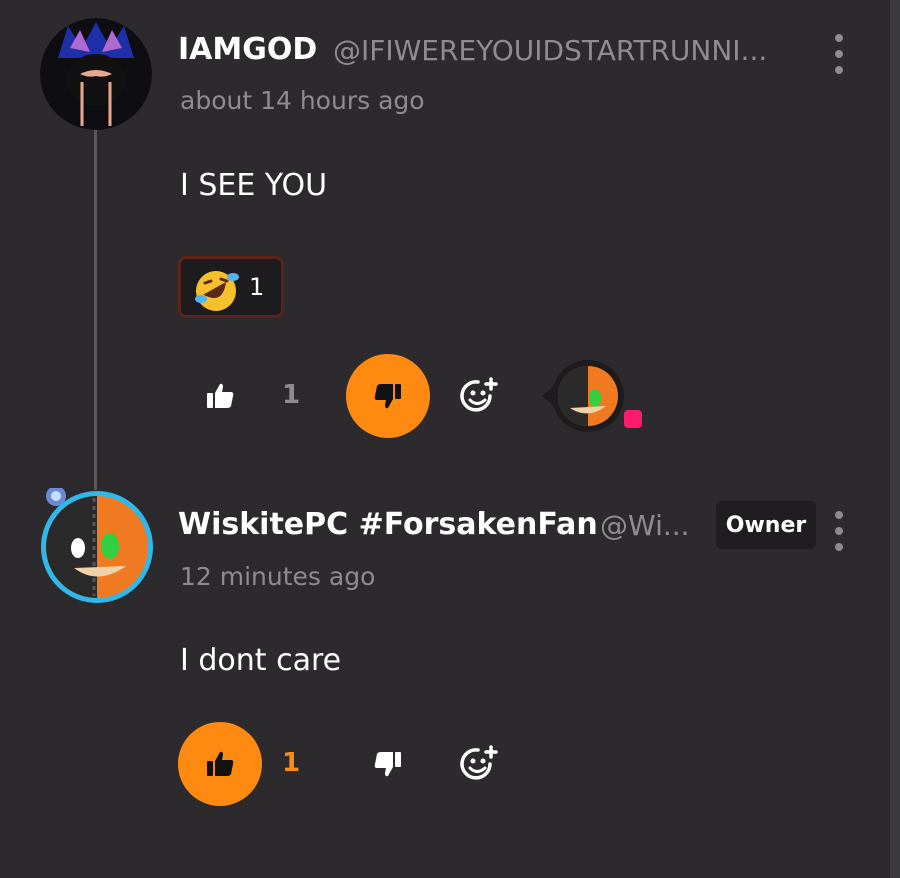 The image size is (900, 878). What do you see at coordinates (302, 100) in the screenshot?
I see `timestamp: about 14 hours ago` at bounding box center [302, 100].